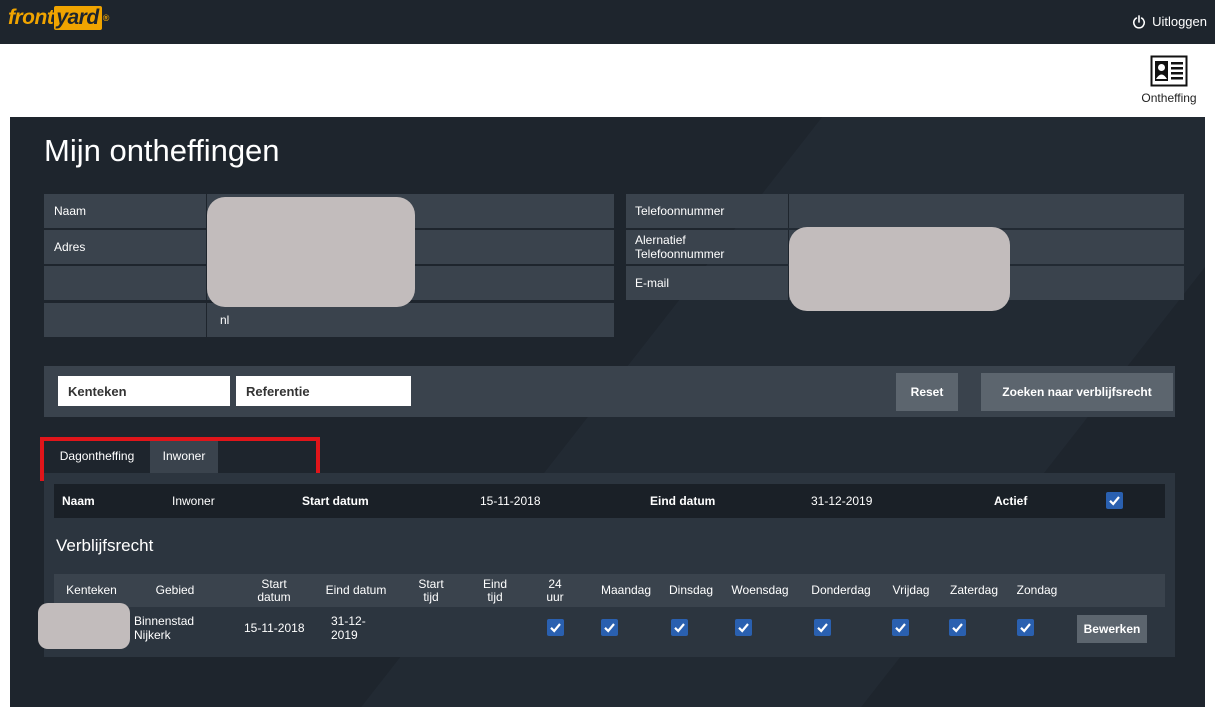  I want to click on checkbox-24-uur, so click(555, 627).